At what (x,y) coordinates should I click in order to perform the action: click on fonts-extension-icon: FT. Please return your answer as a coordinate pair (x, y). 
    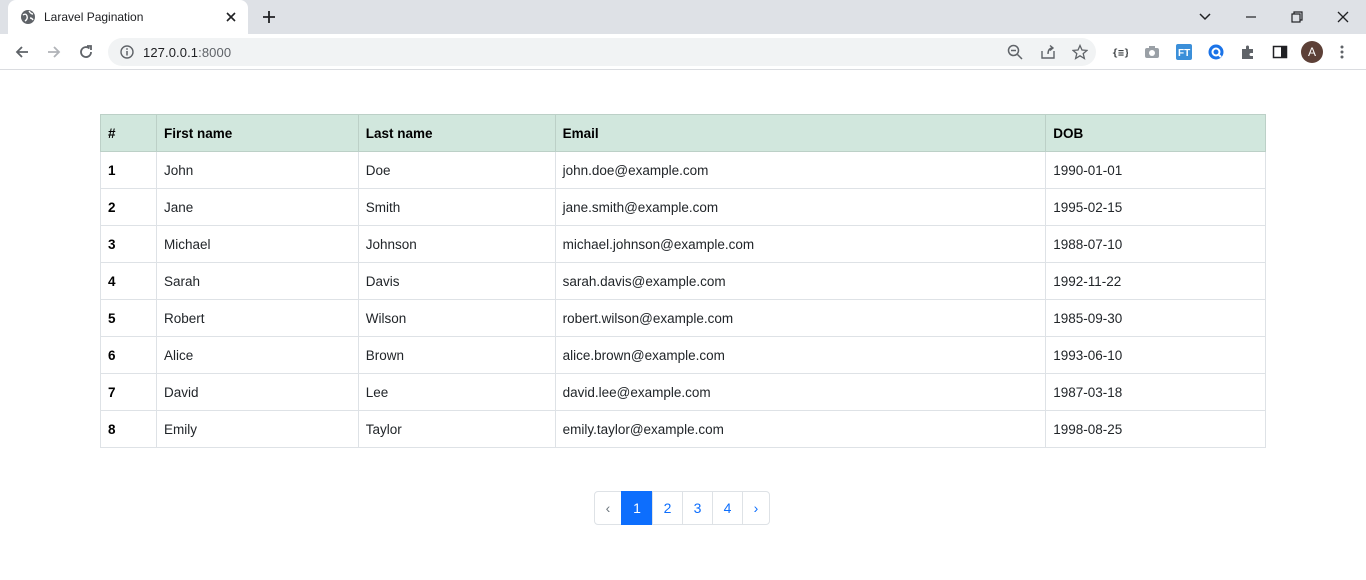
    Looking at the image, I should click on (1184, 52).